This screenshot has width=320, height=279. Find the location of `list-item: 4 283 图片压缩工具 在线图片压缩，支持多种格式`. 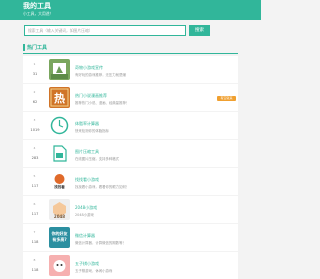

list-item: 4 283 图片压缩工具 在线图片压缩，支持多种格式 is located at coordinates (130, 153).